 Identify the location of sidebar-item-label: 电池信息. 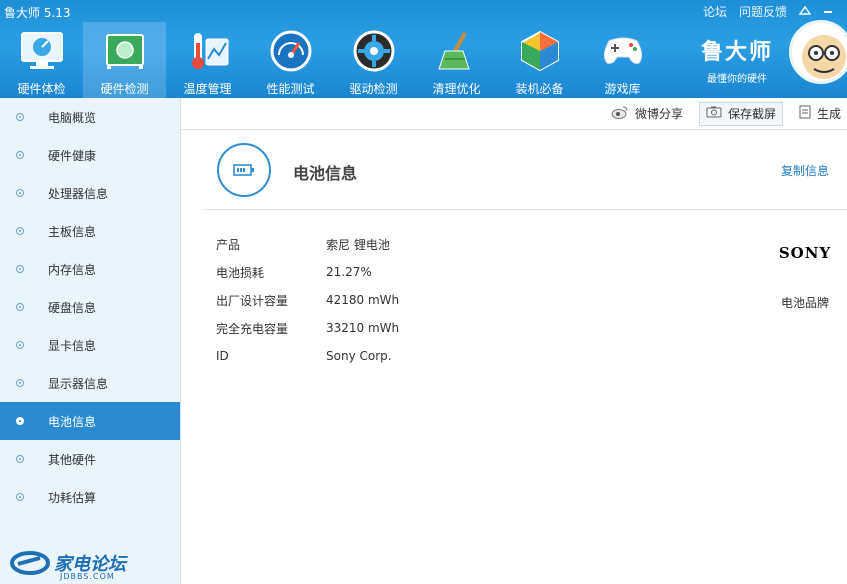
(72, 421).